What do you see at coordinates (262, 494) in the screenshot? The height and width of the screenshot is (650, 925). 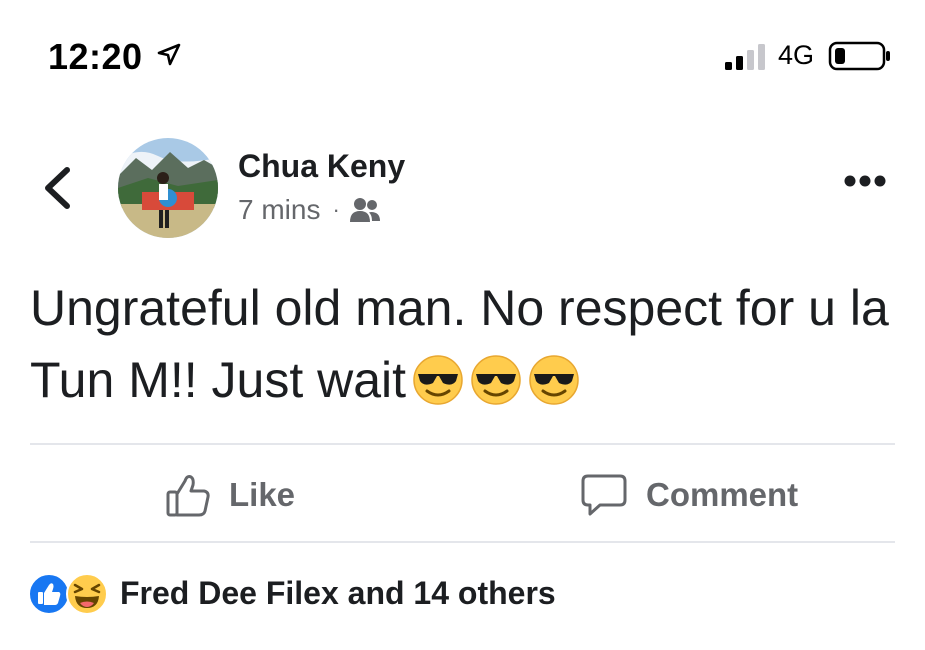 I see `like-label: Like` at bounding box center [262, 494].